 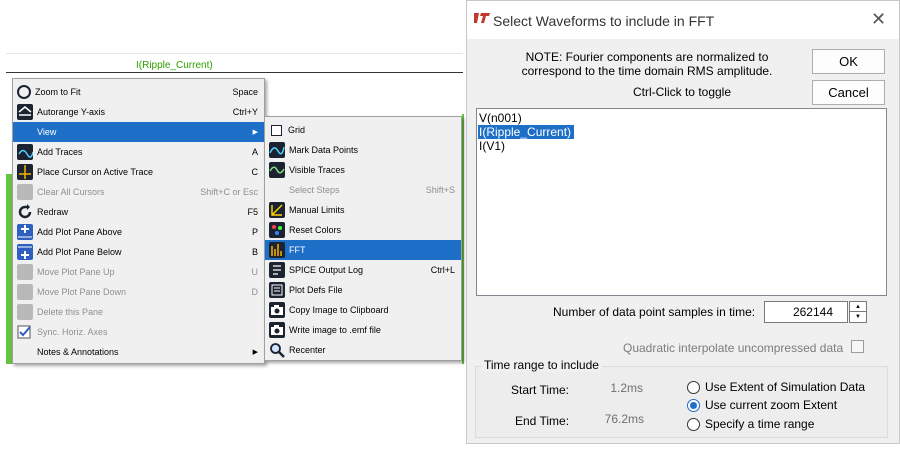 What do you see at coordinates (229, 192) in the screenshot?
I see `menu-item-shortcut: Shift+C or Esc` at bounding box center [229, 192].